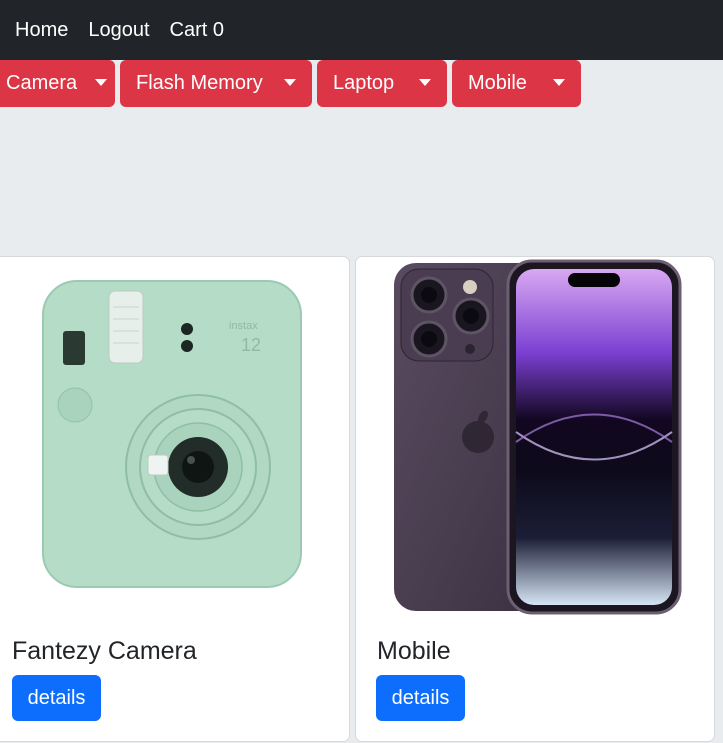  I want to click on category-label: Mobile, so click(497, 83).